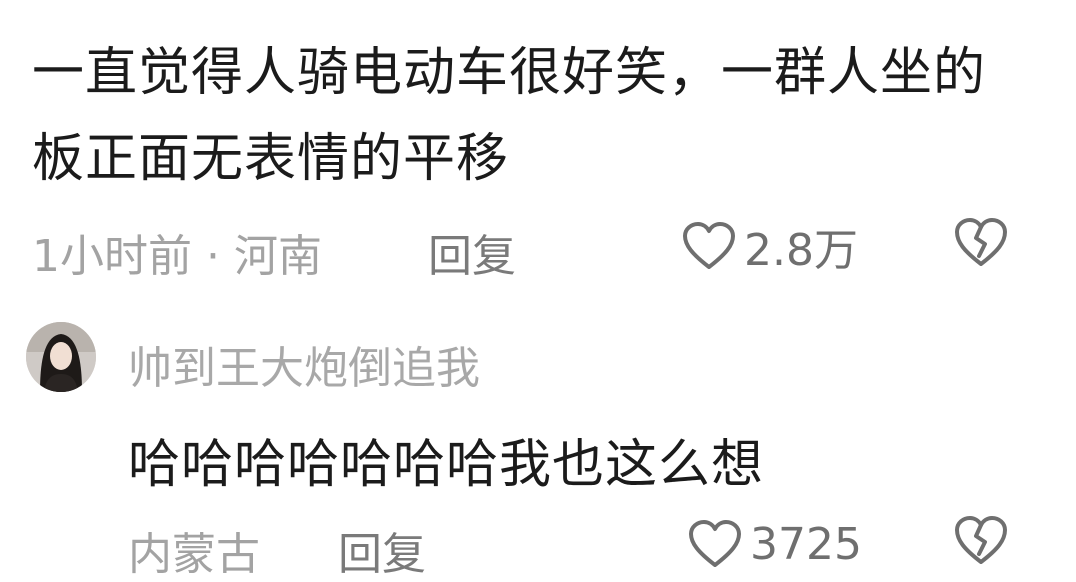 The width and height of the screenshot is (1076, 582). Describe the element at coordinates (801, 250) in the screenshot. I see `like-count: 2.8万` at that location.